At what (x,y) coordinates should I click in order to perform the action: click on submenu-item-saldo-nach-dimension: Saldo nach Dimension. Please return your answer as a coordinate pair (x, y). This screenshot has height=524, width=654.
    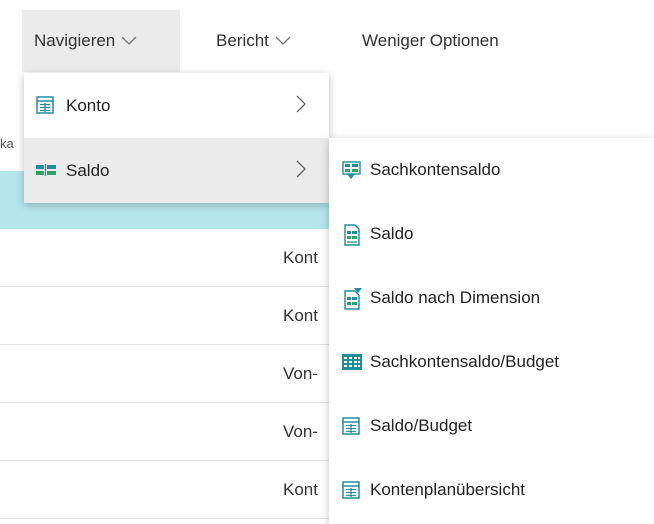
    Looking at the image, I should click on (491, 298).